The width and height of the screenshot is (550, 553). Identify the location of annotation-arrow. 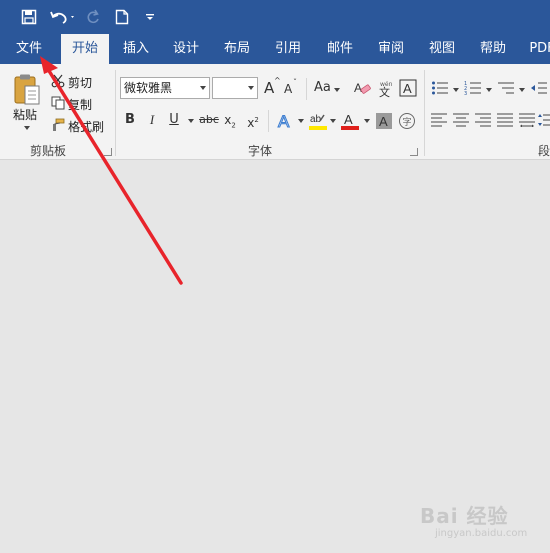
(111, 170).